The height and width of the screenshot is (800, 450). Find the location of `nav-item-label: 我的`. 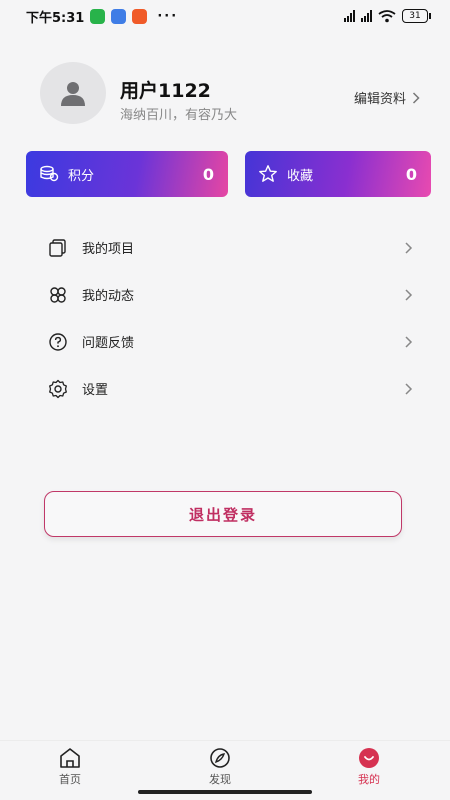

nav-item-label: 我的 is located at coordinates (369, 779).